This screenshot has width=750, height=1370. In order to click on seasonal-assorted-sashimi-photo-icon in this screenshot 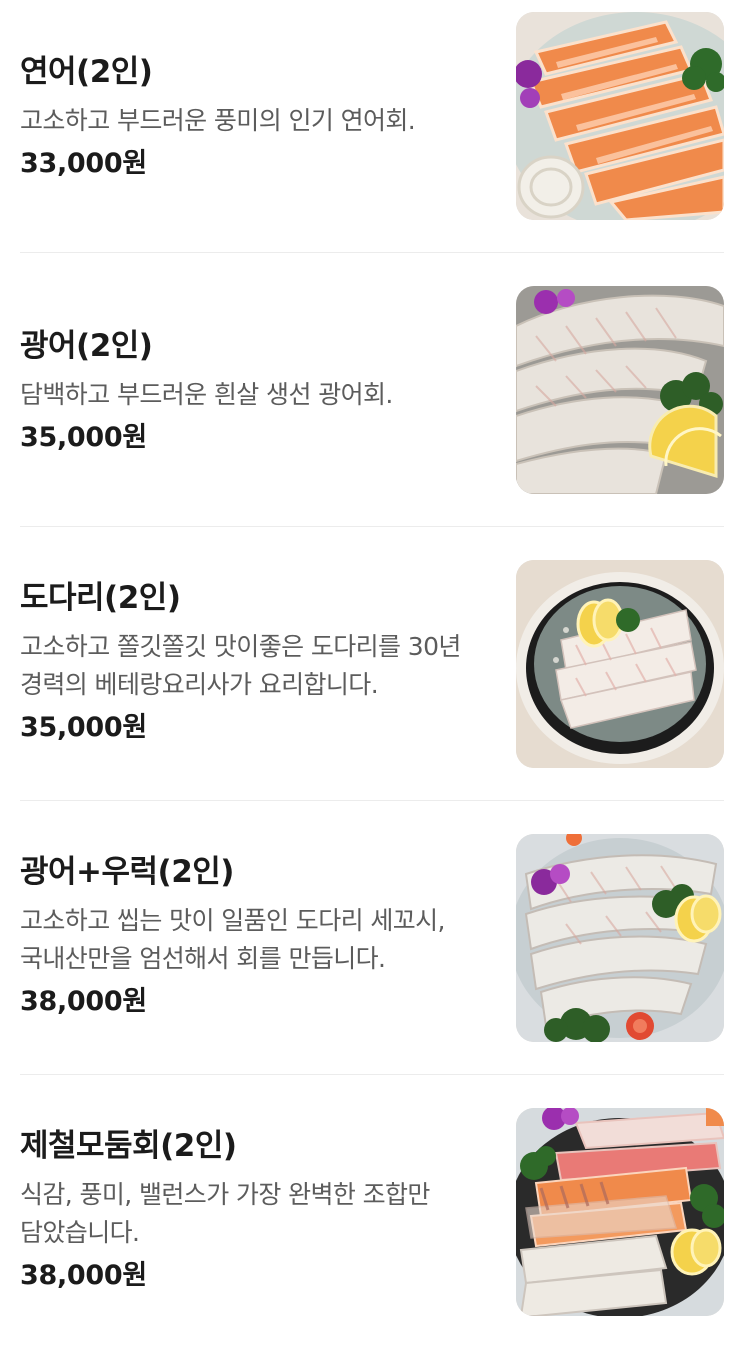, I will do `click(620, 1212)`.